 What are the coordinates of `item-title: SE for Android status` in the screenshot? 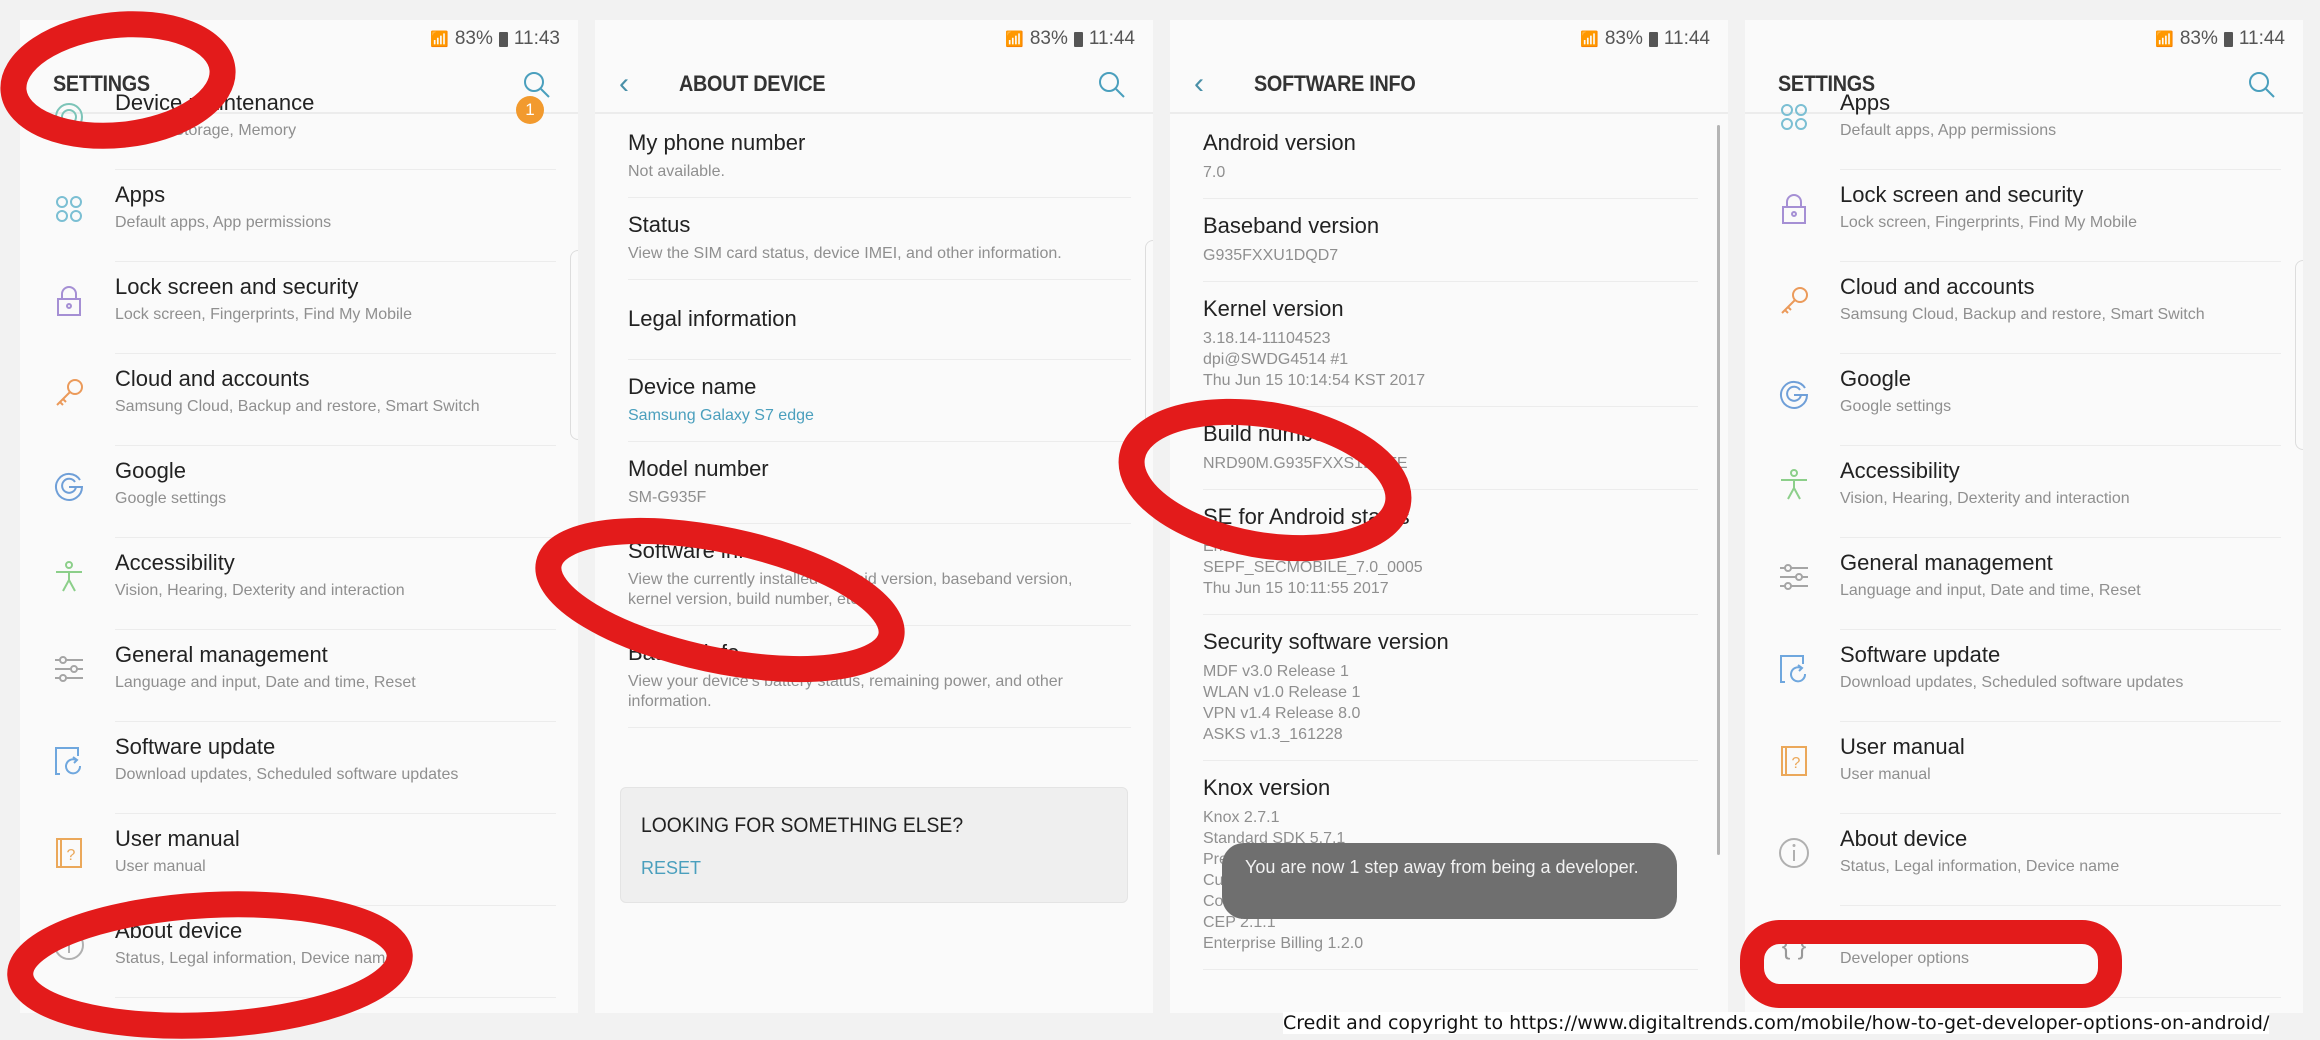 It's located at (1306, 516).